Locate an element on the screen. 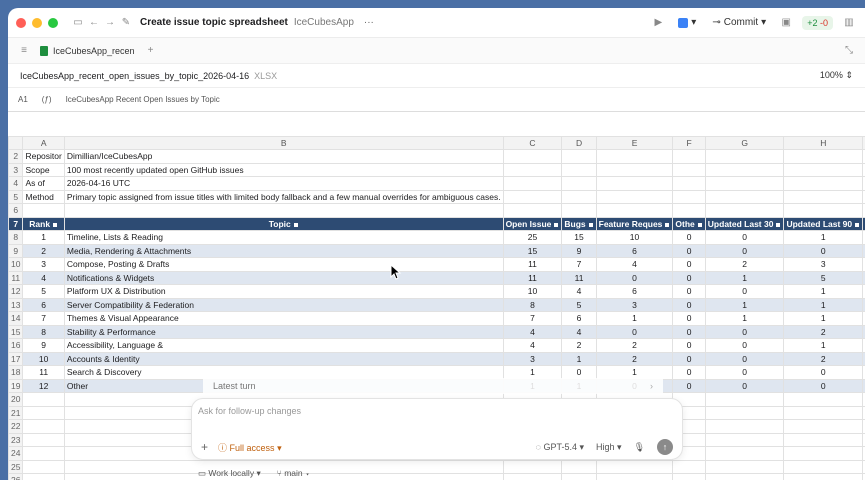  table-header-cell: Updated Last 90 is located at coordinates (823, 223).